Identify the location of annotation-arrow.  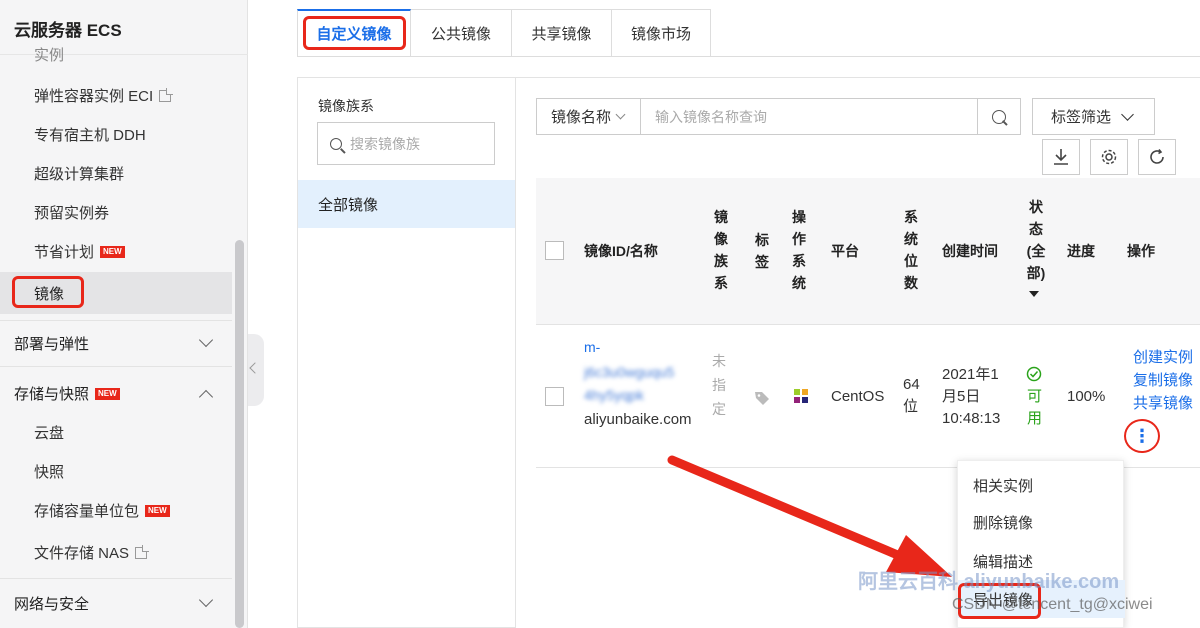
(809, 516).